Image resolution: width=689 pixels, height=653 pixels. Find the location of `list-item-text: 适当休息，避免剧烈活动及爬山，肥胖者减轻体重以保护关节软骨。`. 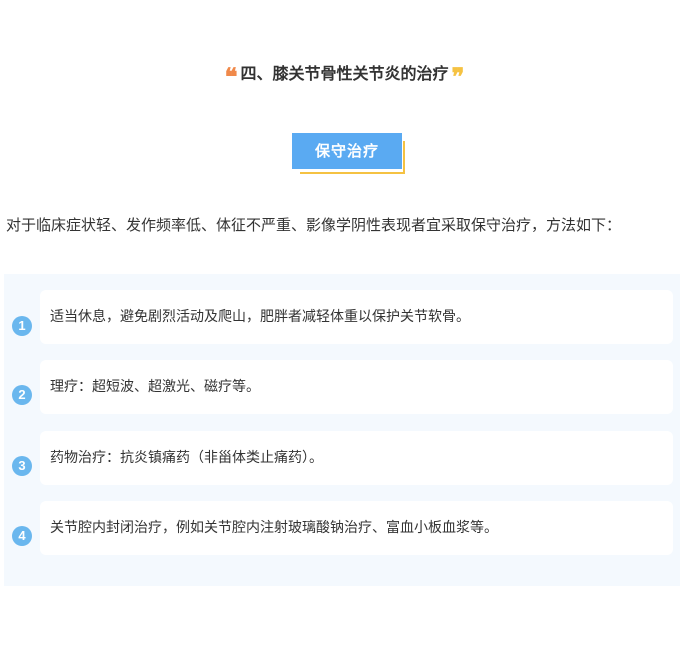

list-item-text: 适当休息，避免剧烈活动及爬山，肥胖者减轻体重以保护关节软骨。 is located at coordinates (260, 317).